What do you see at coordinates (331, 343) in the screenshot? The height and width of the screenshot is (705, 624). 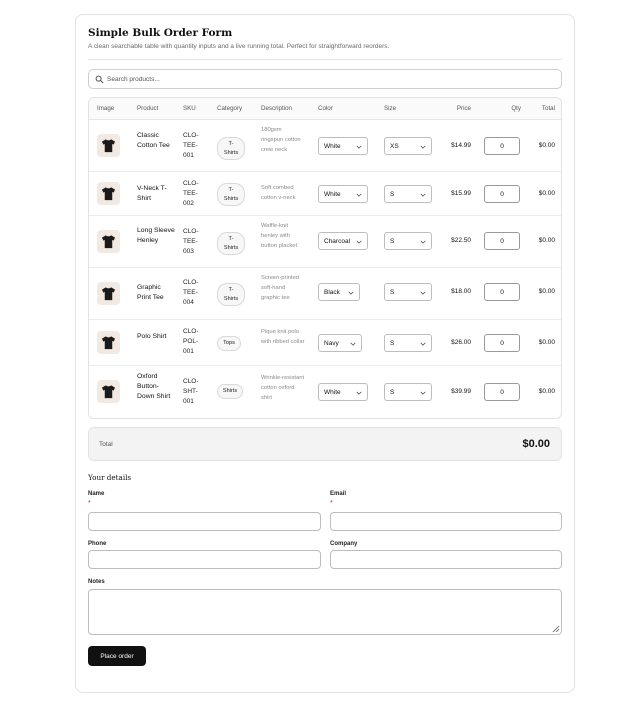 I see `color-select-value: Navy` at bounding box center [331, 343].